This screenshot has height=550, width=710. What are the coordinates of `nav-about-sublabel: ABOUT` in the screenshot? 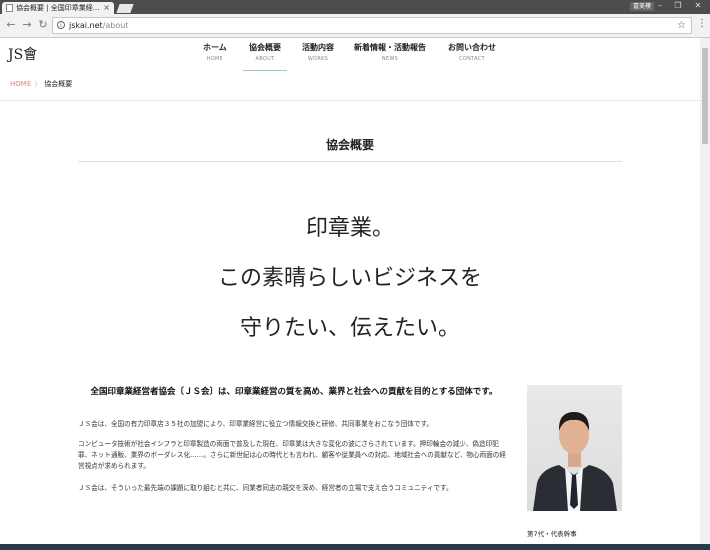 It's located at (265, 59).